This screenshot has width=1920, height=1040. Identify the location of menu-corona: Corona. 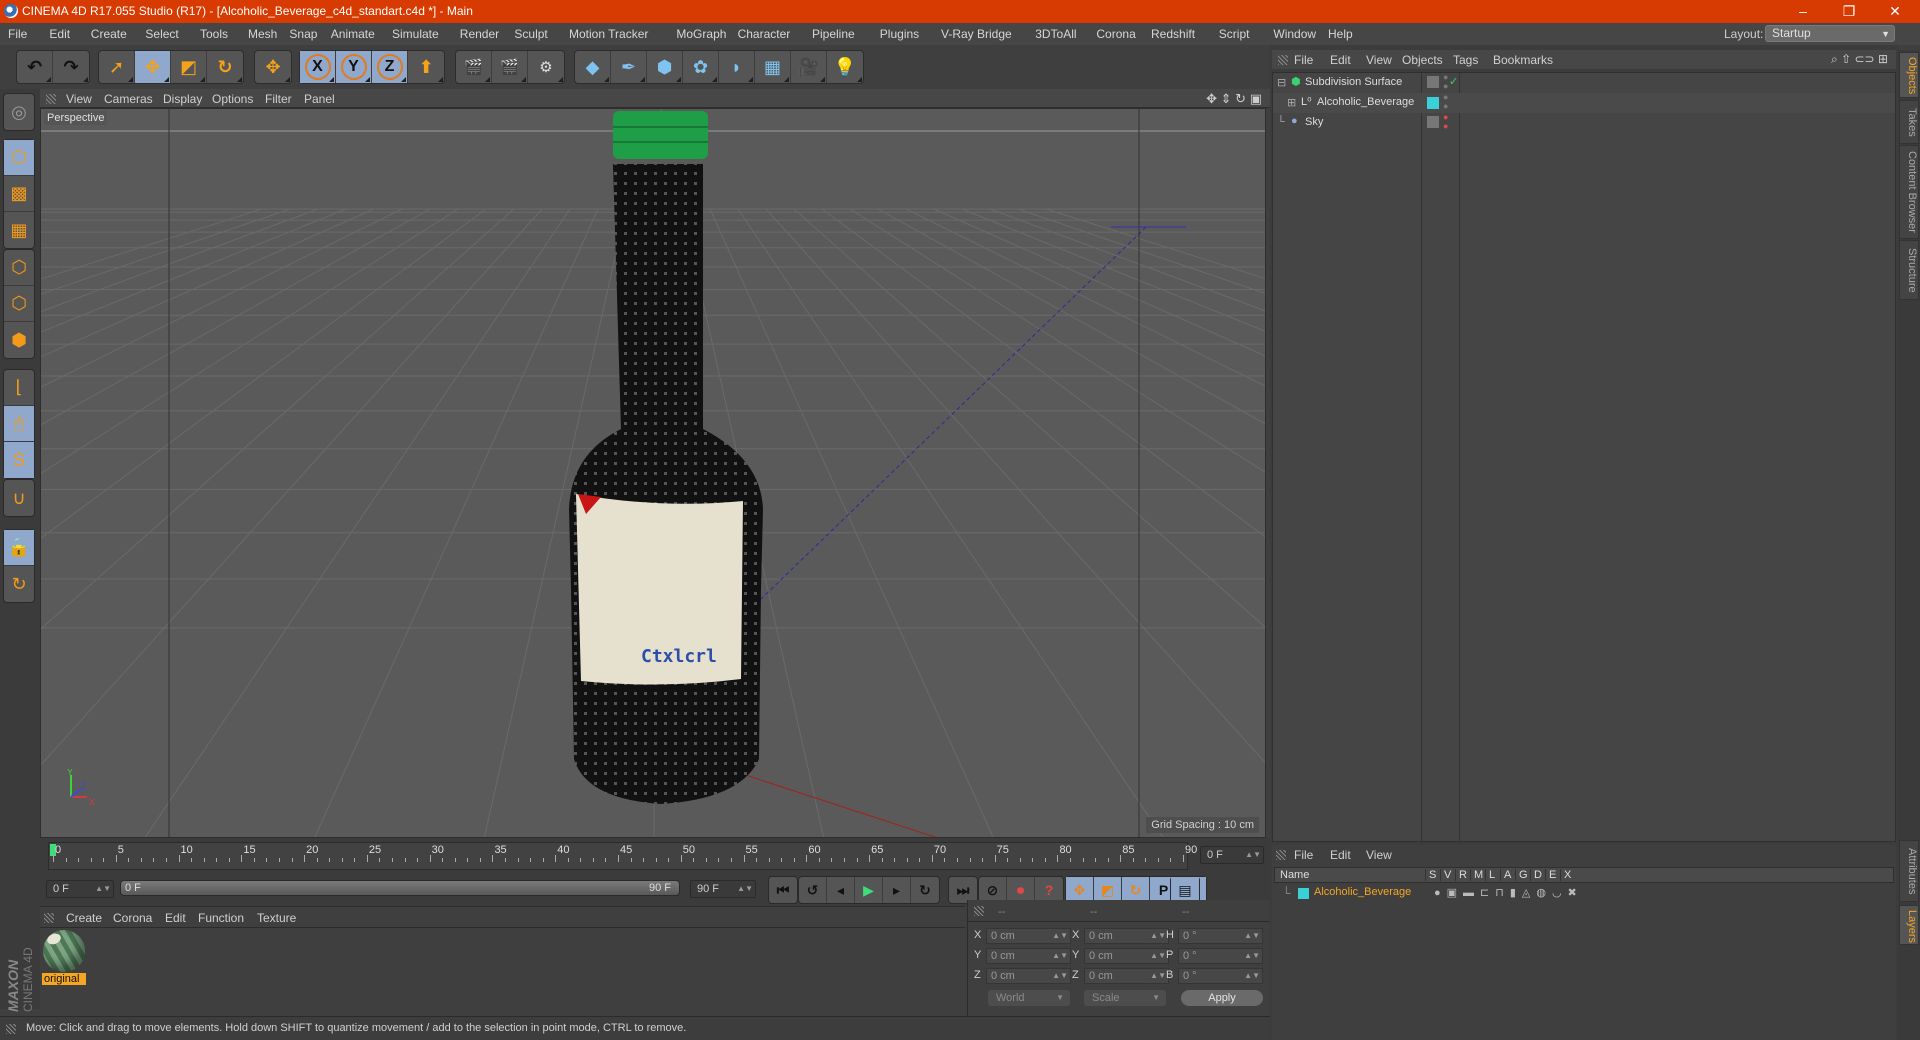
(1115, 34).